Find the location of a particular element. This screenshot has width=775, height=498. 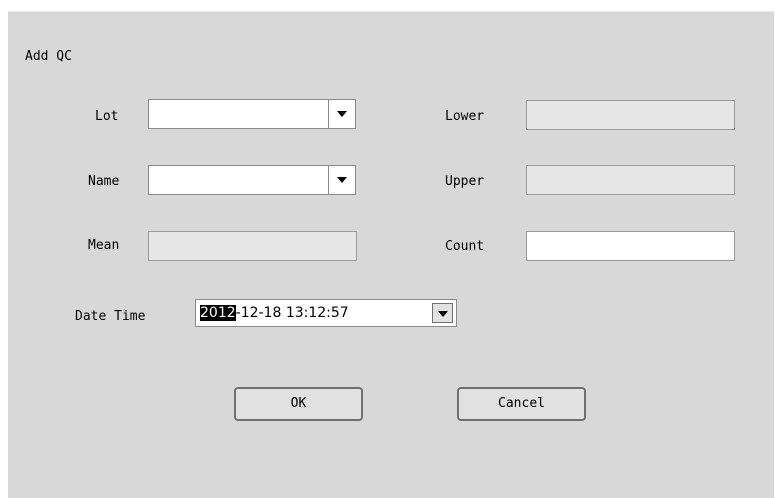

upper-label: Upper is located at coordinates (465, 181).